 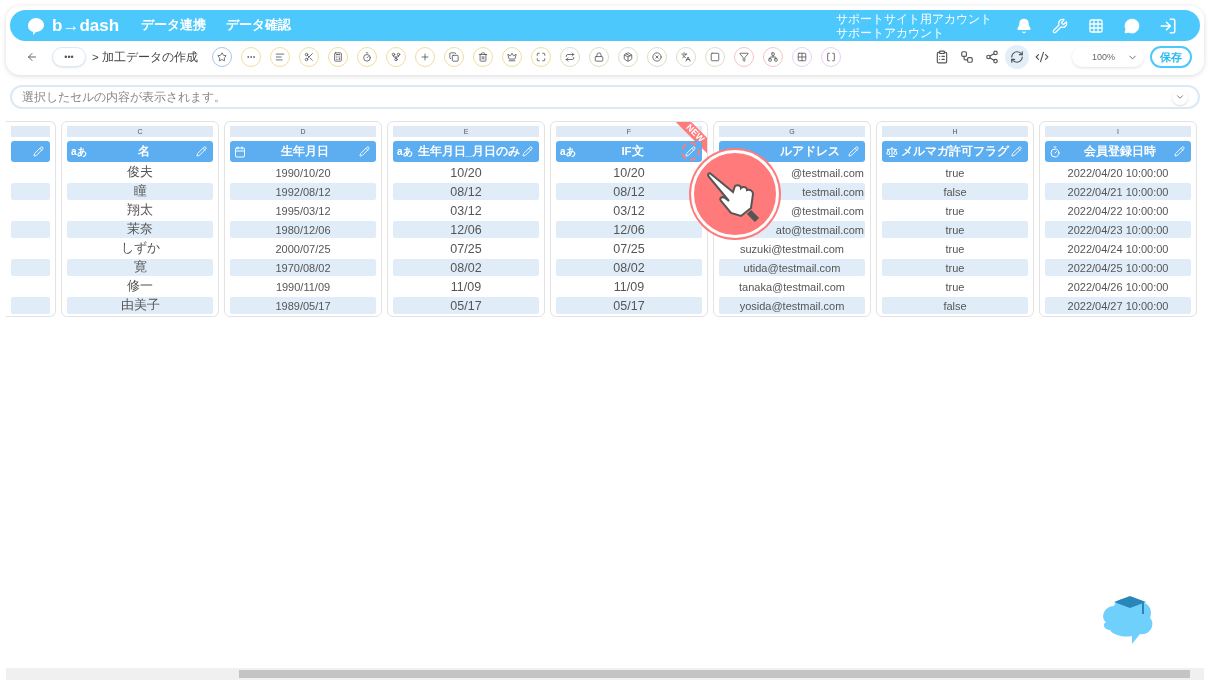 I want to click on scrollbar, so click(x=605, y=674).